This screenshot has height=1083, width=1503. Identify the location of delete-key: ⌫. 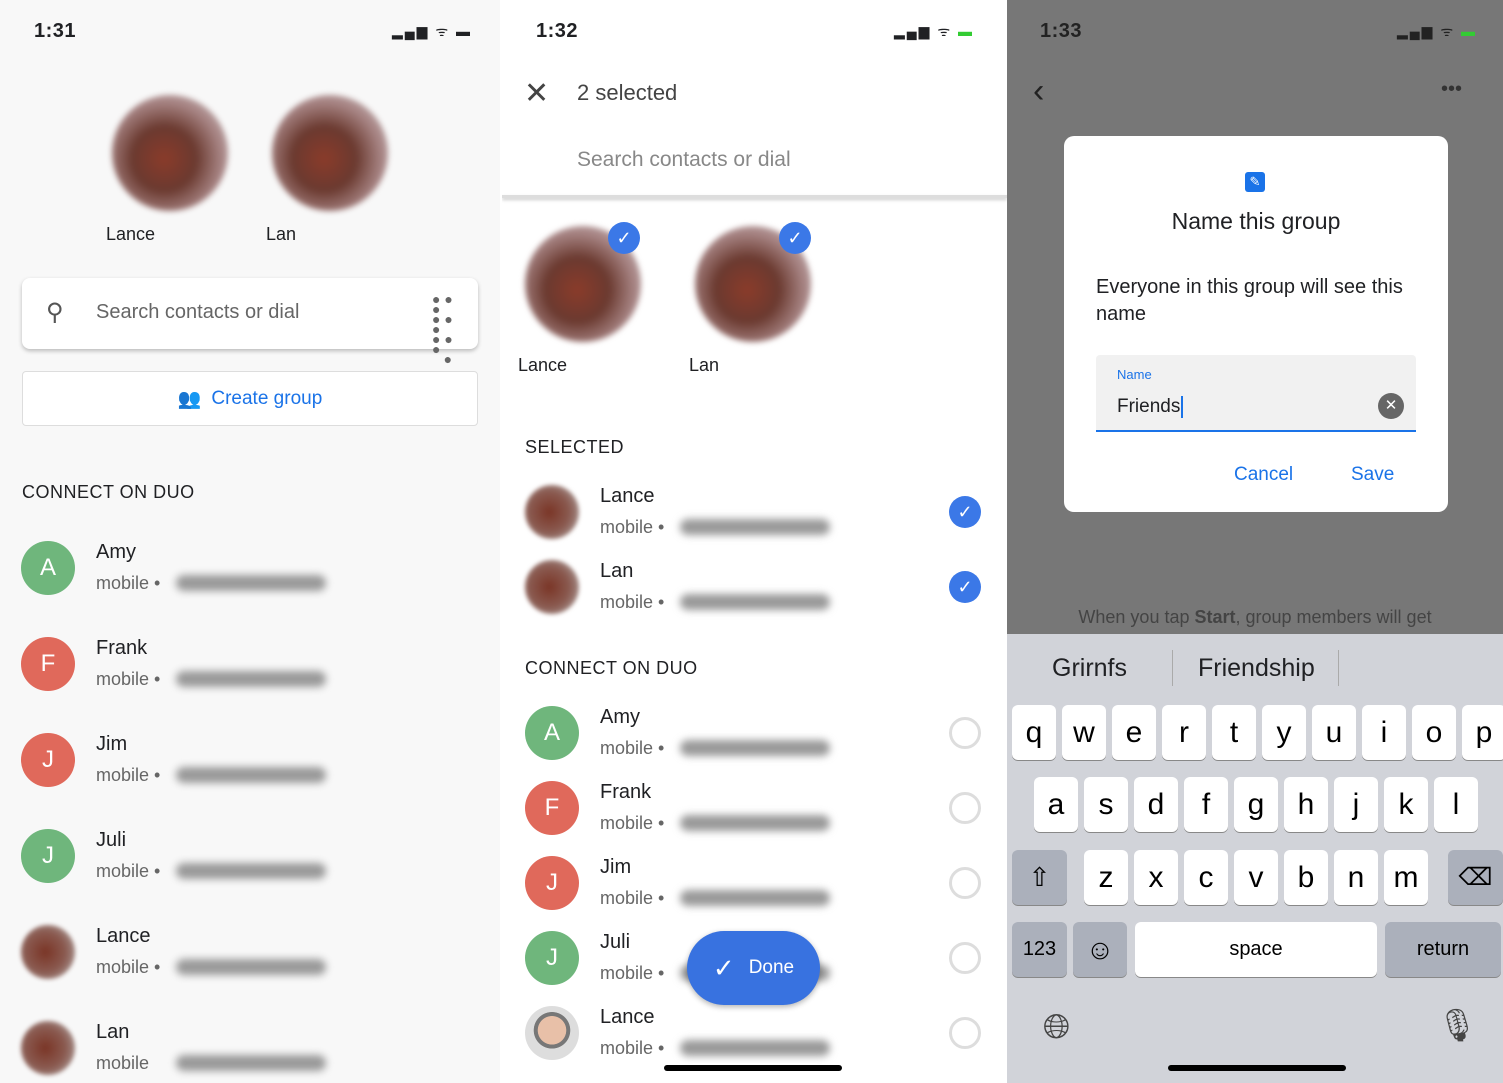
(1475, 877).